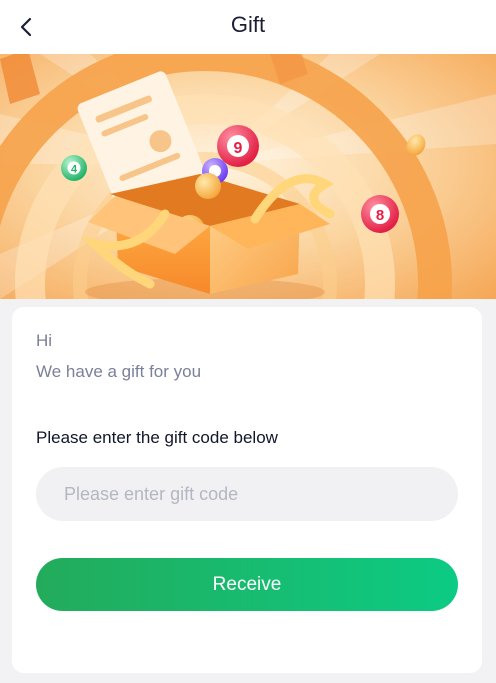  Describe the element at coordinates (157, 437) in the screenshot. I see `gift-code-label: Please enter the gift code below` at that location.